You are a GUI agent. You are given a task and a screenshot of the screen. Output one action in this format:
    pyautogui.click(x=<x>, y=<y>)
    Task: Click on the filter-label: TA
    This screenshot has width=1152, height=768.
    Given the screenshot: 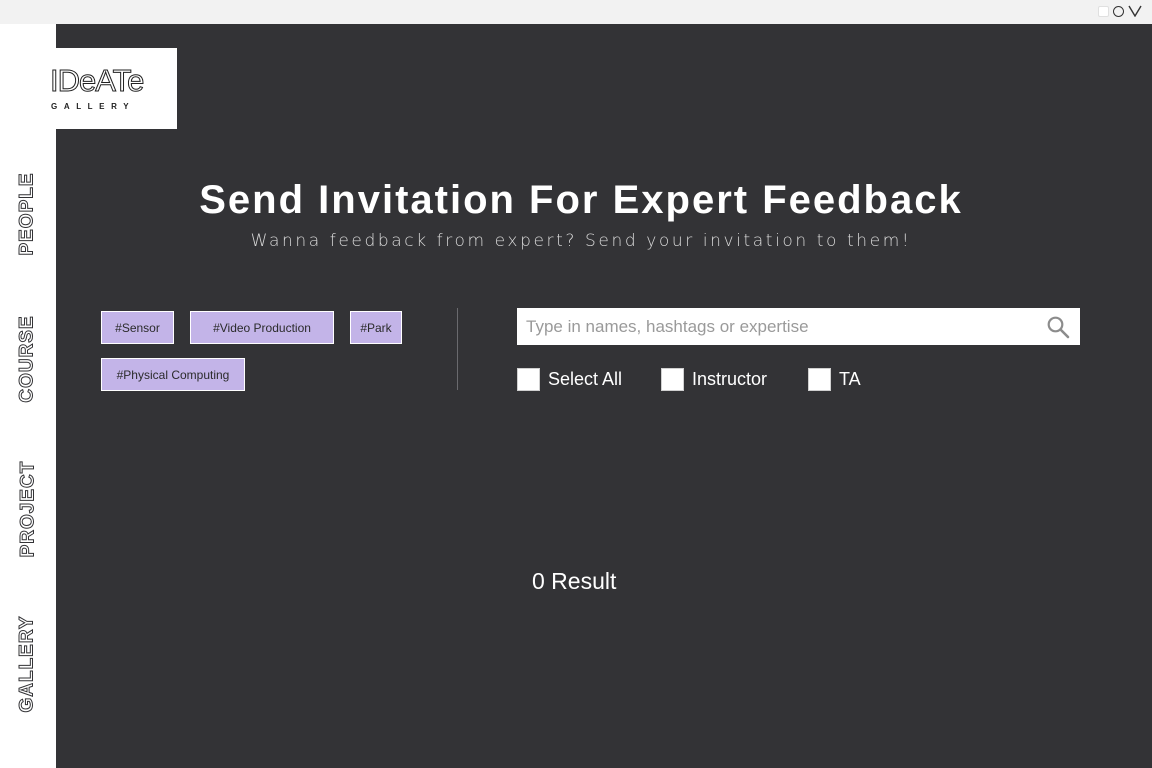 What is the action you would take?
    pyautogui.click(x=850, y=378)
    